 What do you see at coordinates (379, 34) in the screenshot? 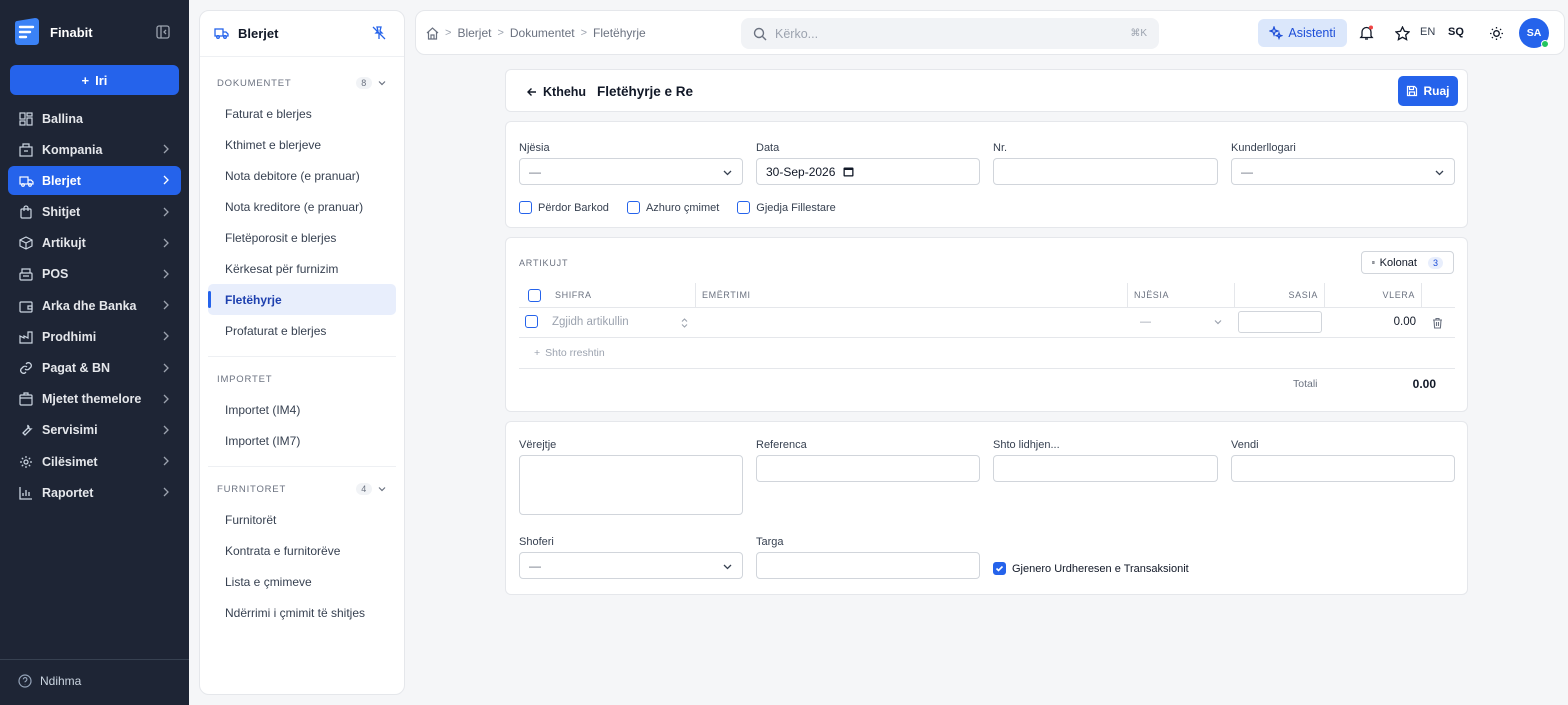
I see `unpin-icon` at bounding box center [379, 34].